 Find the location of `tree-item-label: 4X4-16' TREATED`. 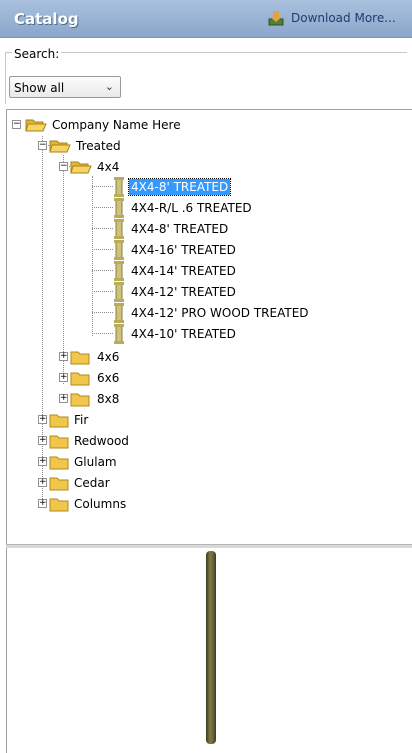

tree-item-label: 4X4-16' TREATED is located at coordinates (183, 249).